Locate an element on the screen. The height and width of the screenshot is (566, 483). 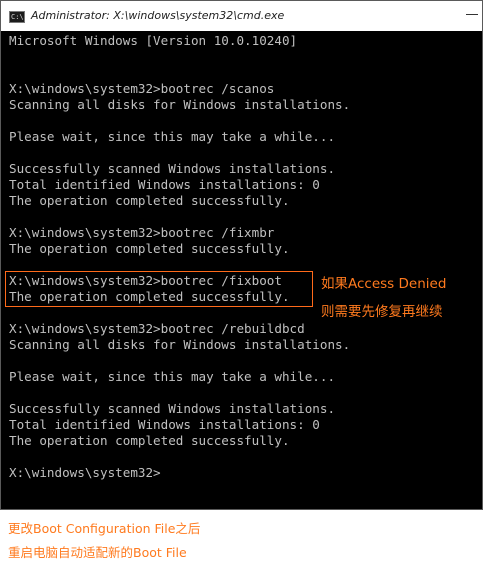
fixboot-highlight-box is located at coordinates (159, 289).